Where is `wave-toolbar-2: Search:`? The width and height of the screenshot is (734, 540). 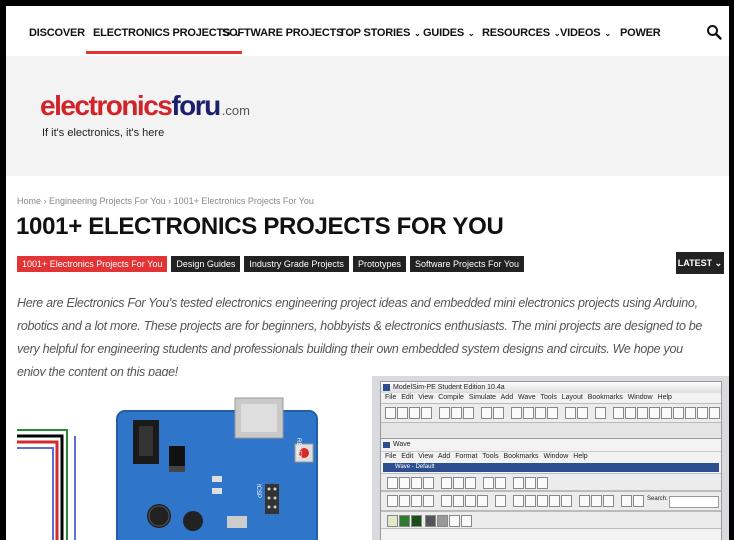
wave-toolbar-2: Search: is located at coordinates (551, 501).